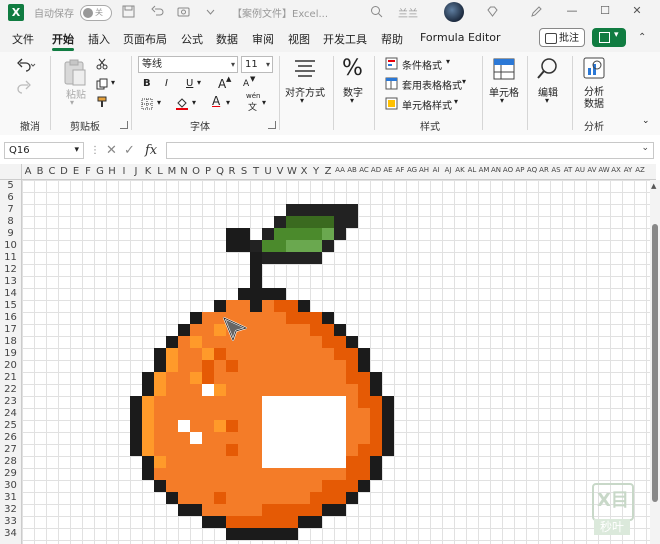 This screenshot has width=660, height=544. I want to click on fill-color-dropdown-icon: ▾, so click(194, 102).